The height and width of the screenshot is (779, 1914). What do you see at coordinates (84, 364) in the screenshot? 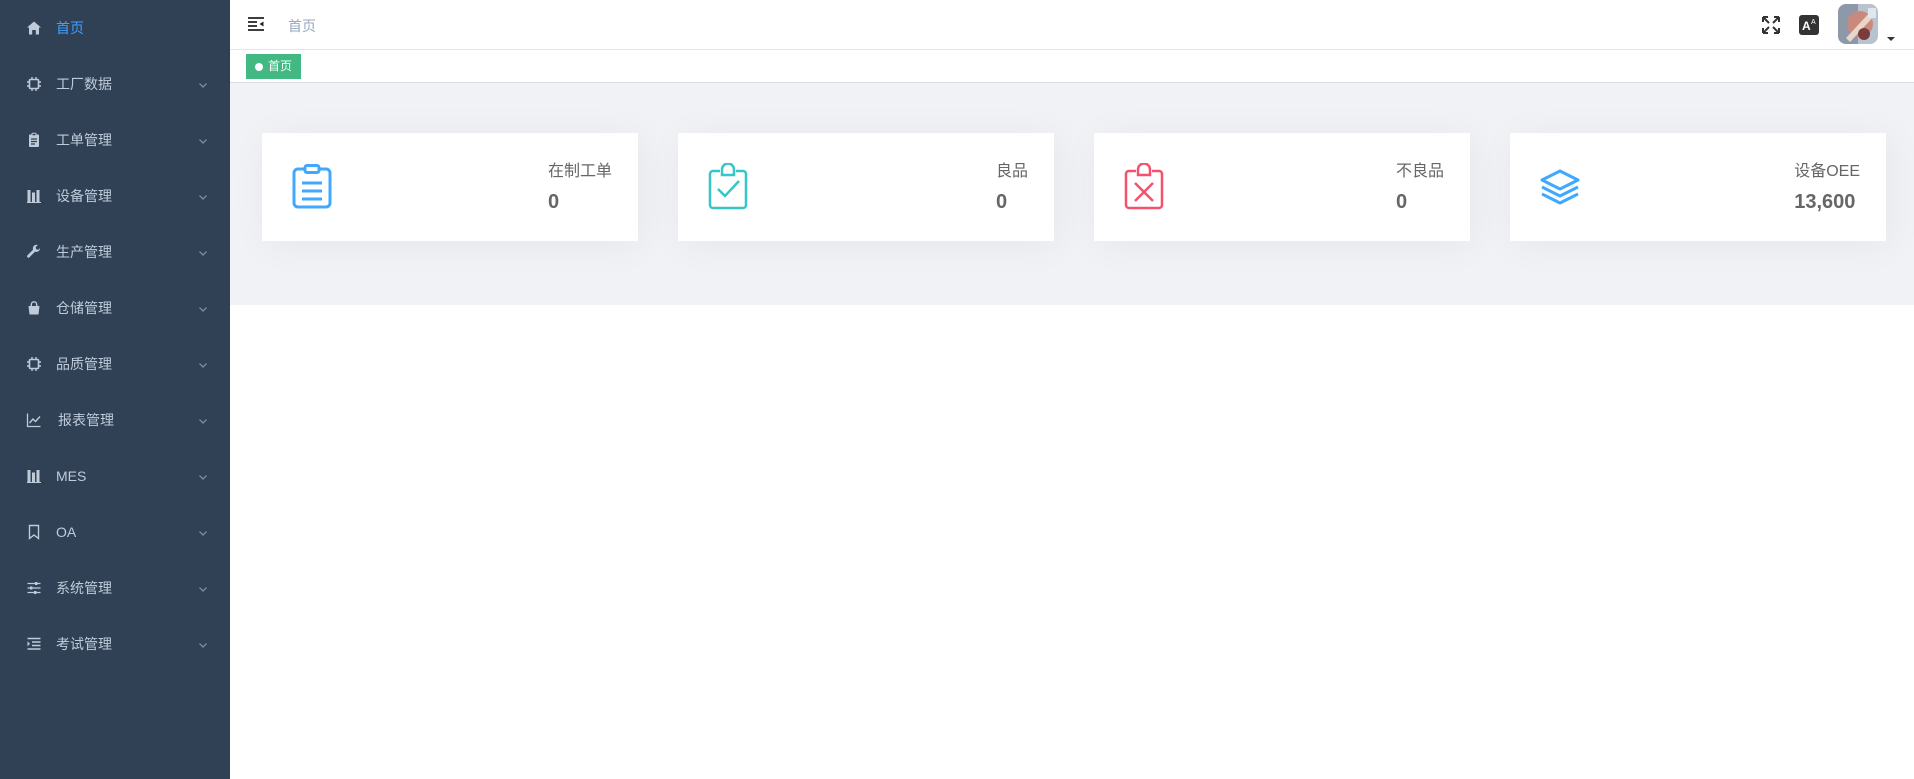
I see `sidebar-item-label: 品质管理` at bounding box center [84, 364].